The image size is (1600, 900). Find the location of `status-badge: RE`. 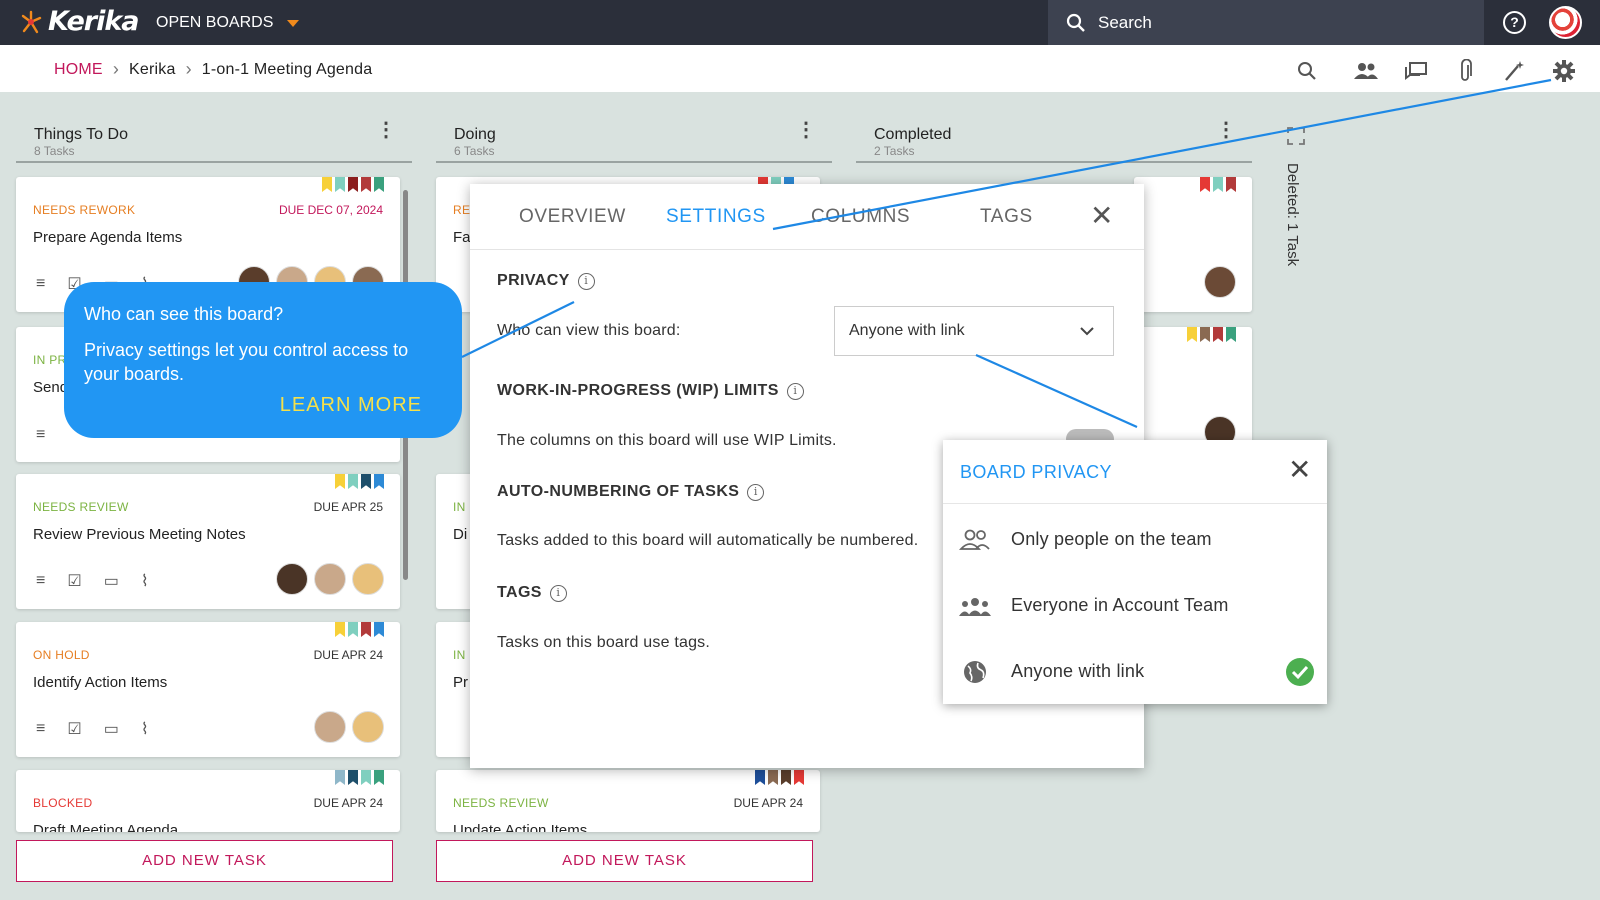

status-badge: RE is located at coordinates (462, 210).